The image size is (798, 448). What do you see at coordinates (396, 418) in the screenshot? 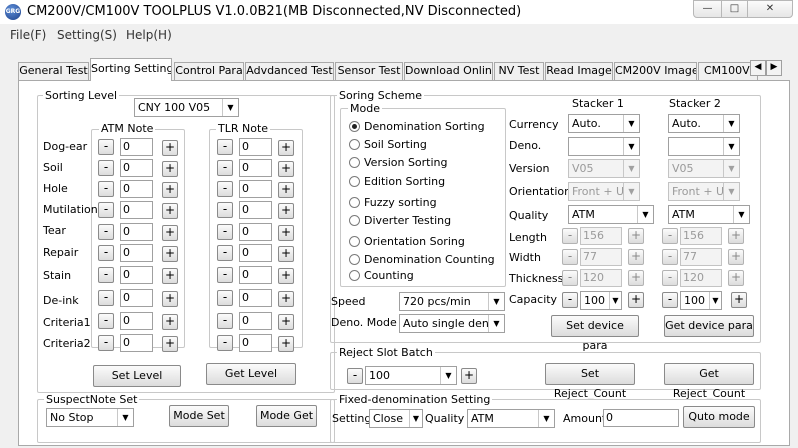
I see `fixed-setting-select: Close ▼` at bounding box center [396, 418].